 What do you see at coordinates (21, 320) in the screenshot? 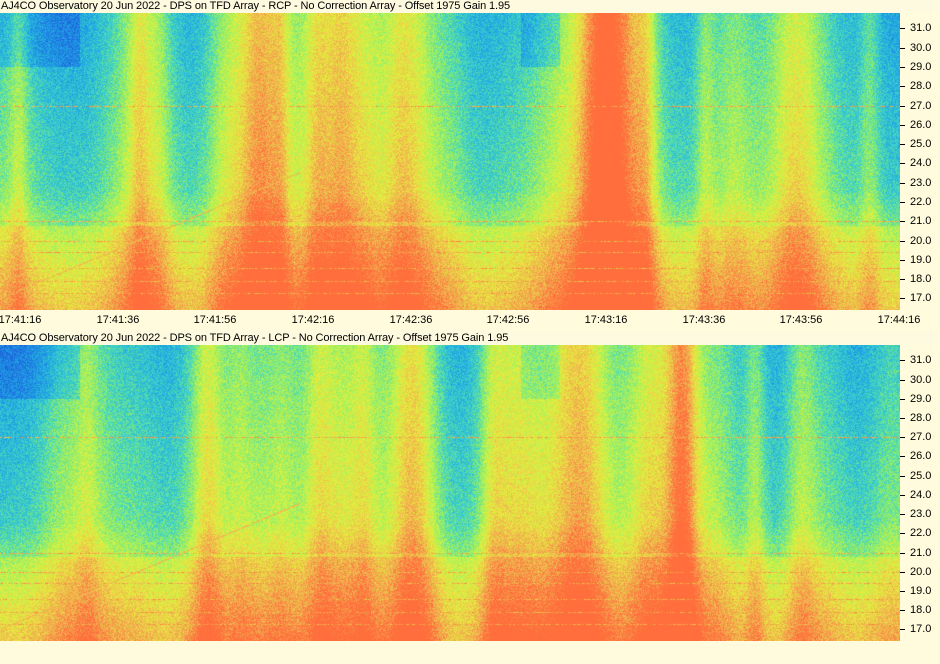
I see `time-label: 17:41:16` at bounding box center [21, 320].